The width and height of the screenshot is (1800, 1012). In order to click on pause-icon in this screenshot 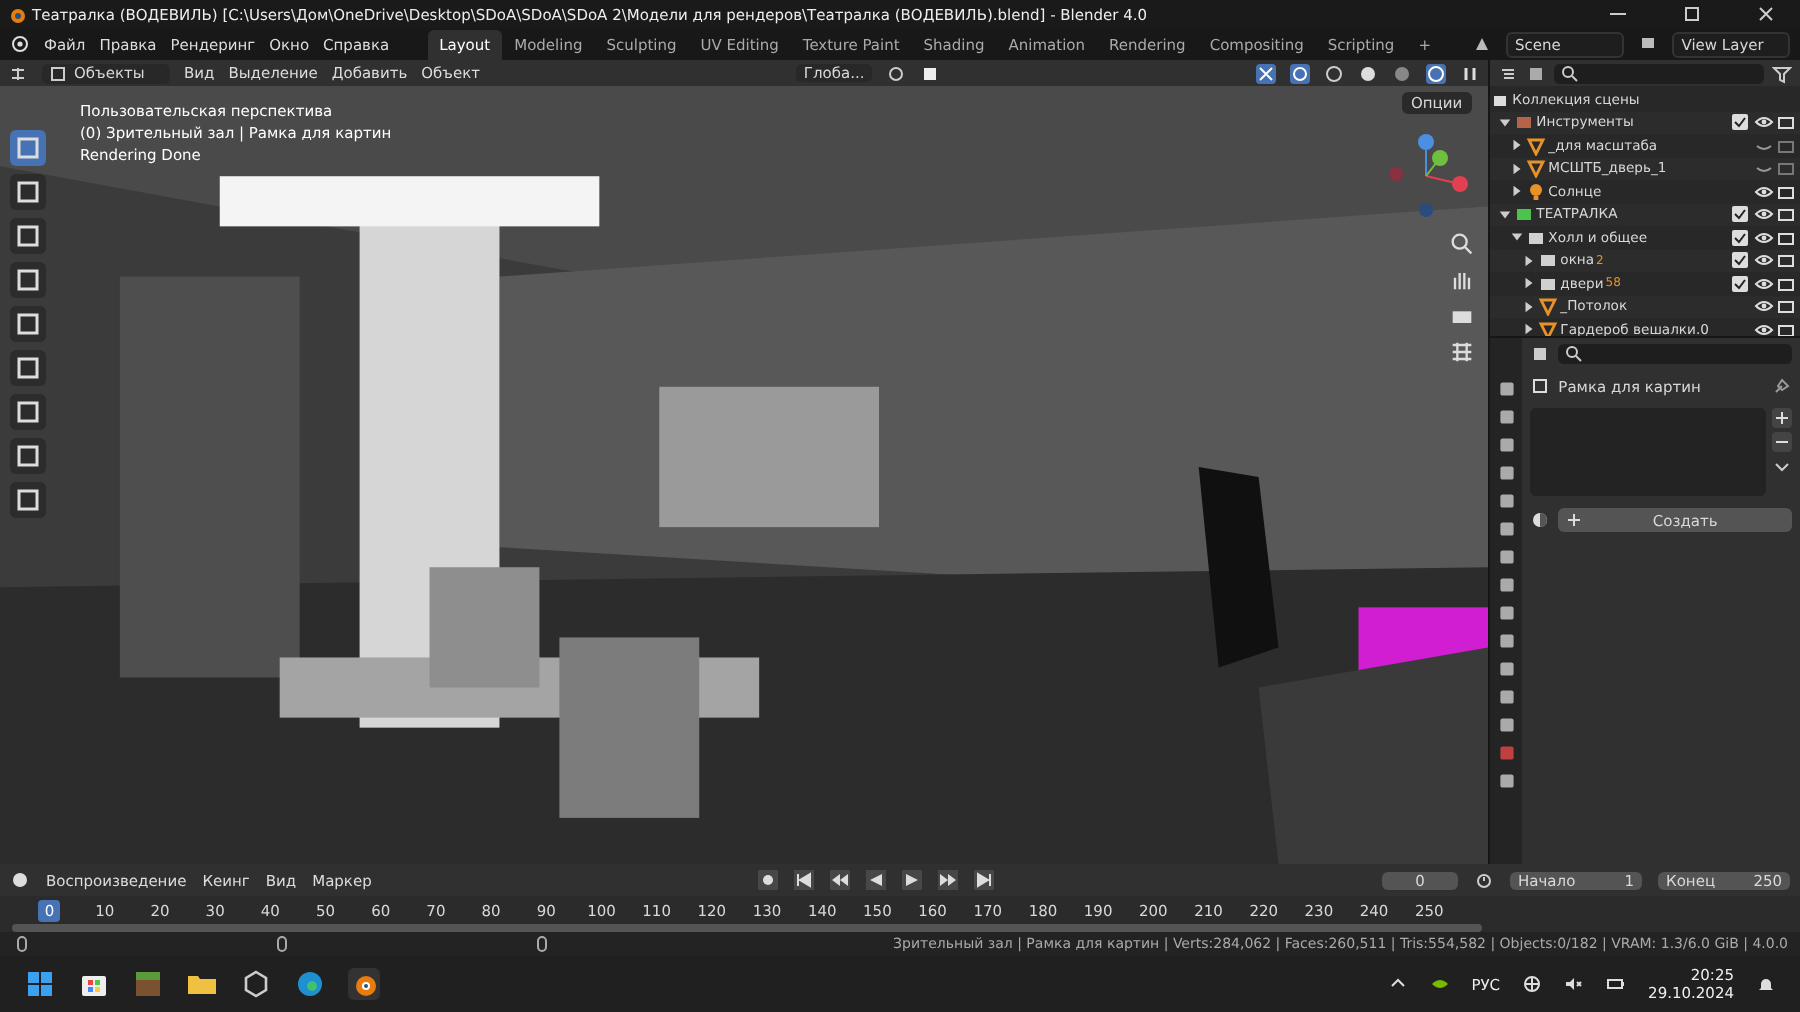, I will do `click(1470, 73)`.